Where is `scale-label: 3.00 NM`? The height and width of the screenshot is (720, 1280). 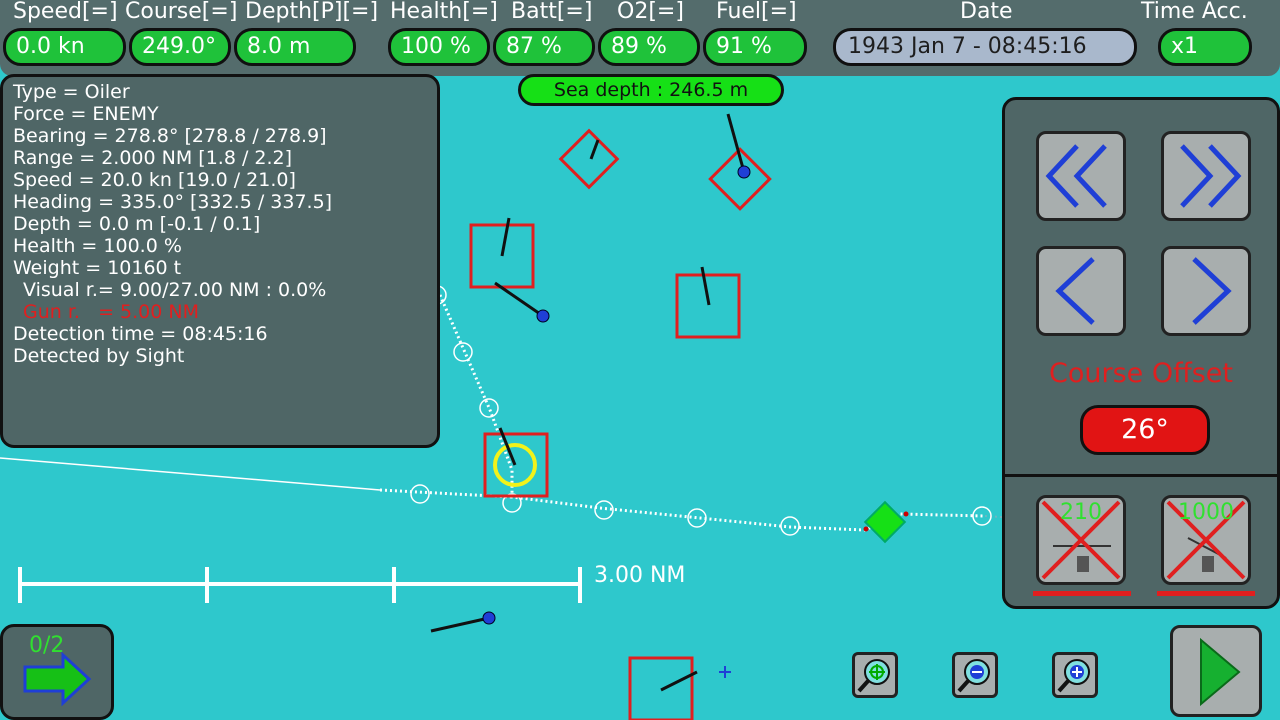 scale-label: 3.00 NM is located at coordinates (640, 575).